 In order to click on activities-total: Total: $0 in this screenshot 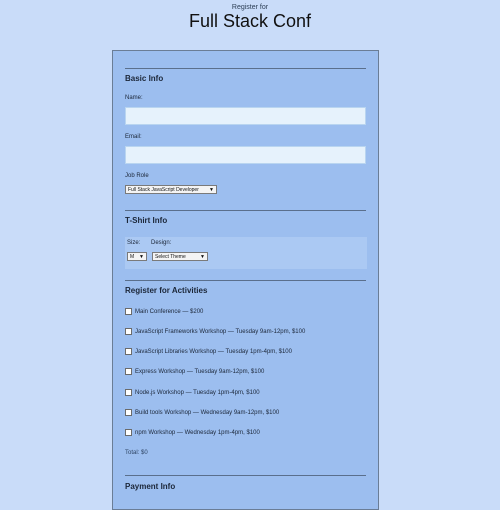, I will do `click(136, 453)`.